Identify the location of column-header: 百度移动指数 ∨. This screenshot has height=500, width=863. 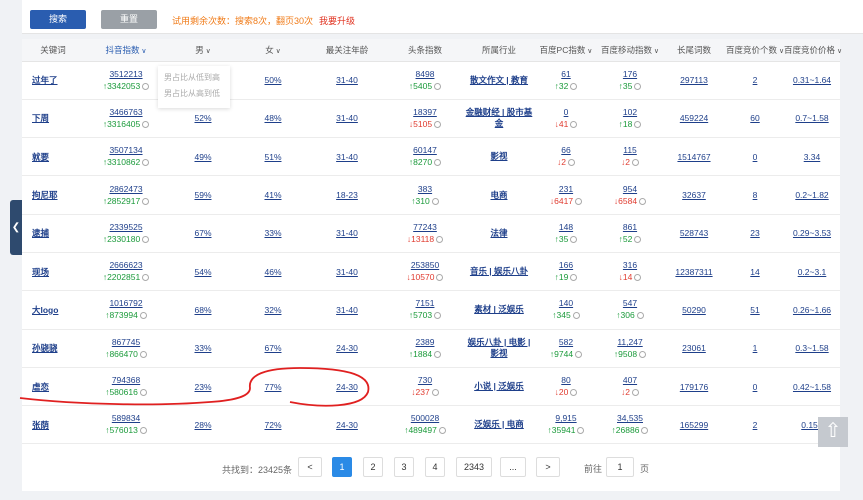
(630, 50).